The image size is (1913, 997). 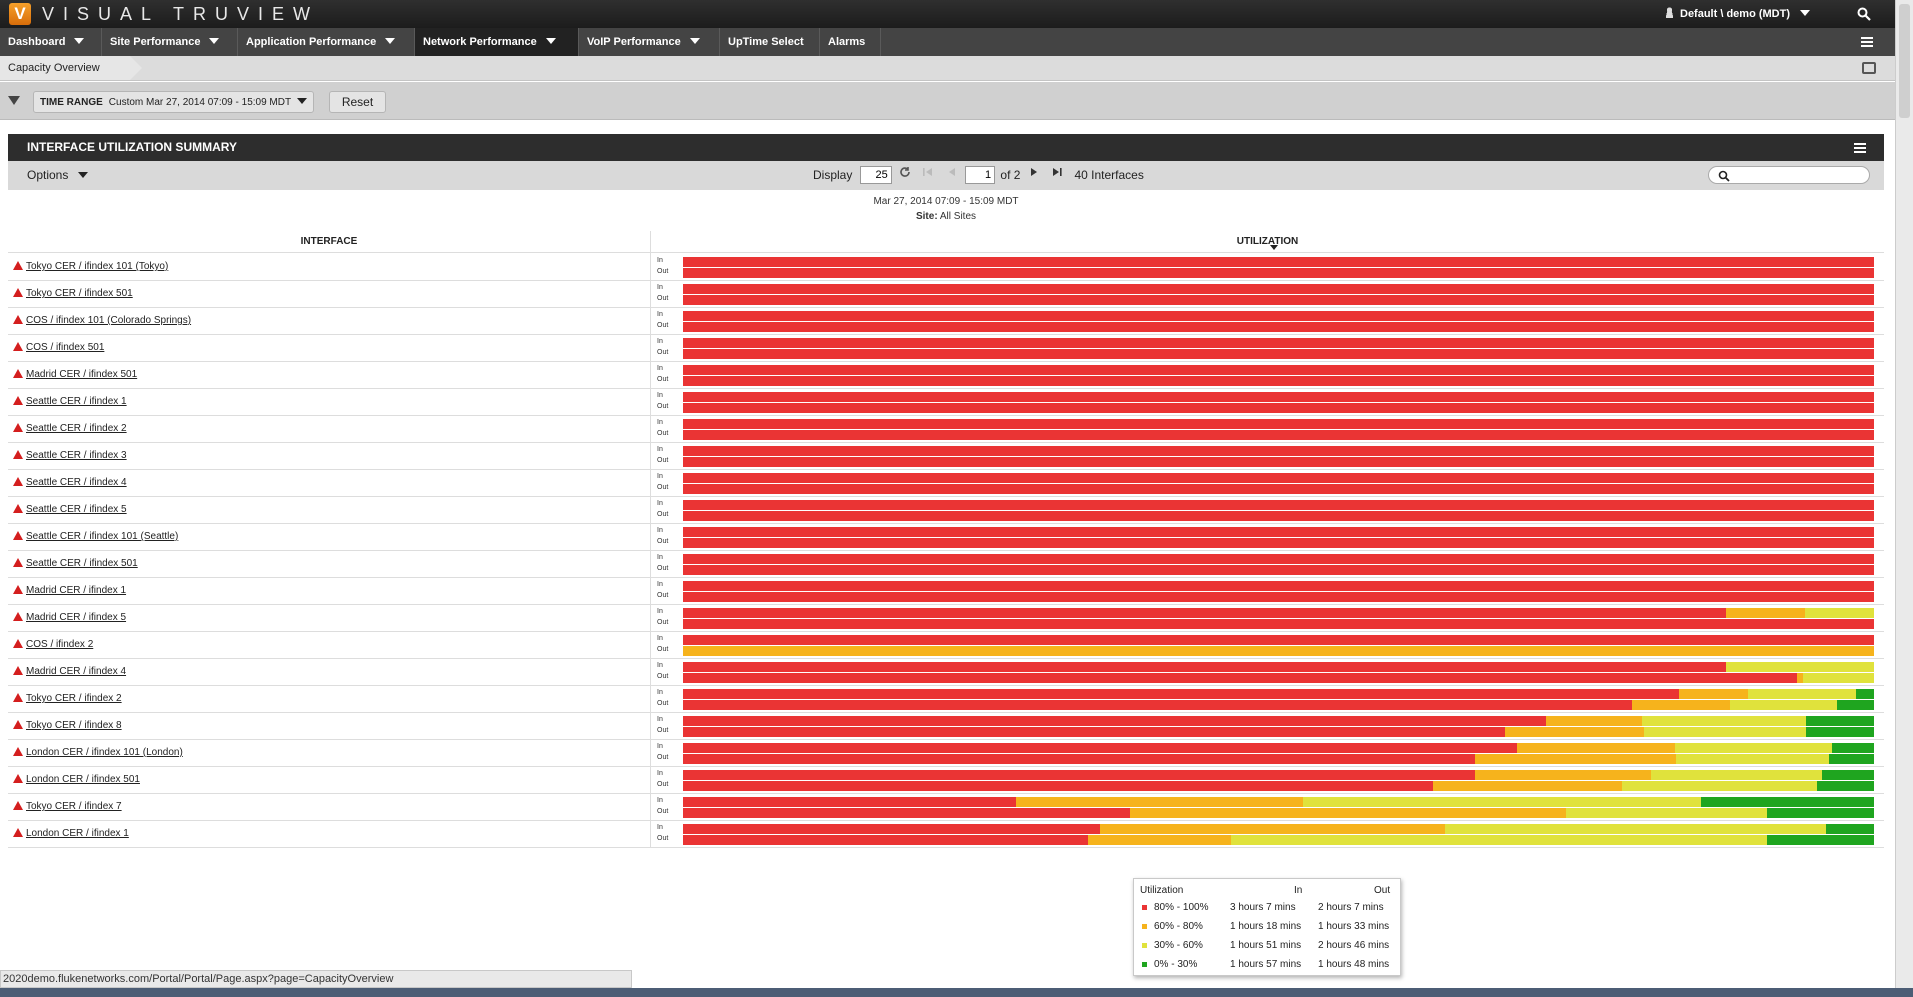 I want to click on filter-icon, so click(x=14, y=100).